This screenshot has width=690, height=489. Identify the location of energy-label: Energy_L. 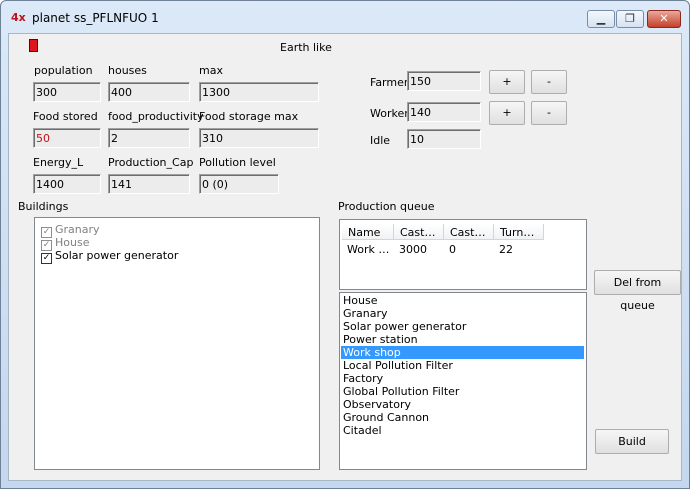
(58, 162).